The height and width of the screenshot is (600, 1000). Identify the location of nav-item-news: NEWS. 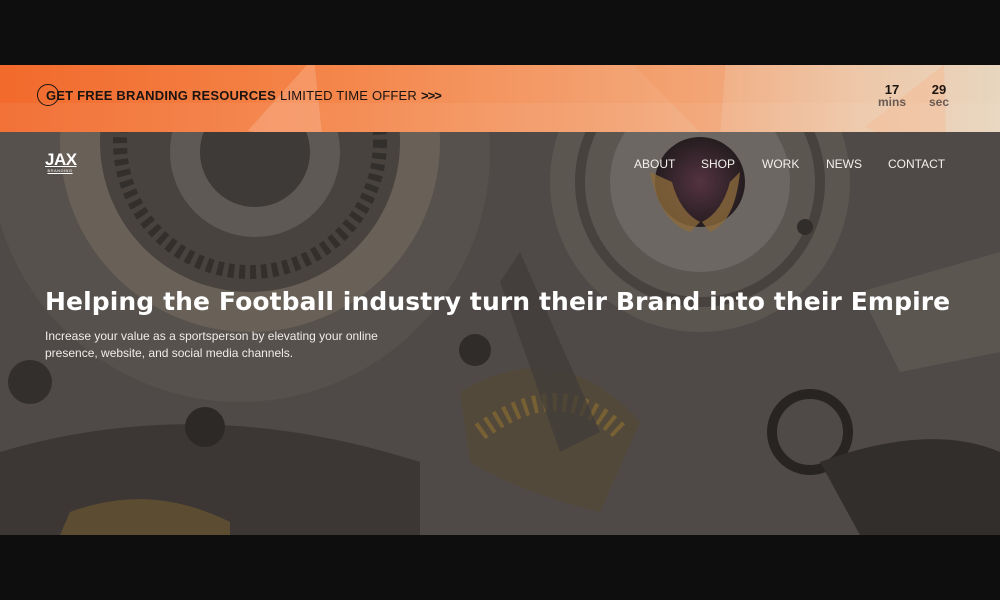
(844, 164).